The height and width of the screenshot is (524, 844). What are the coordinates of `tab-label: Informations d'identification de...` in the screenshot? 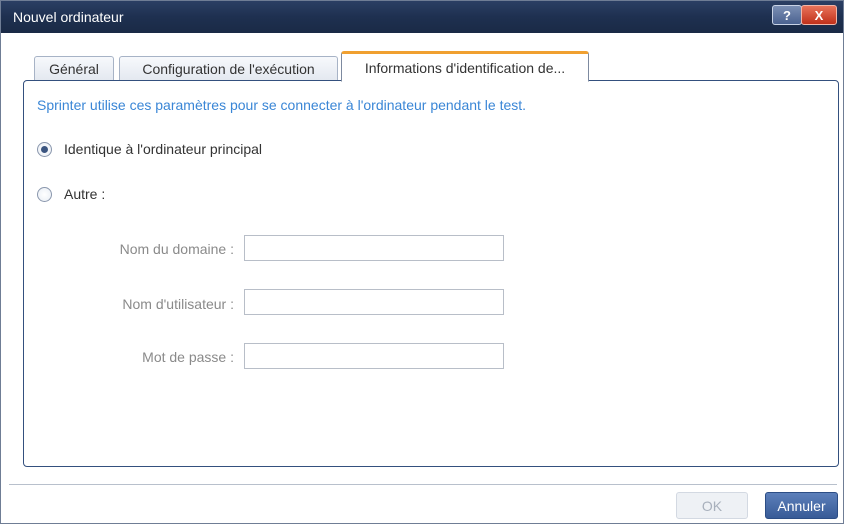 It's located at (465, 68).